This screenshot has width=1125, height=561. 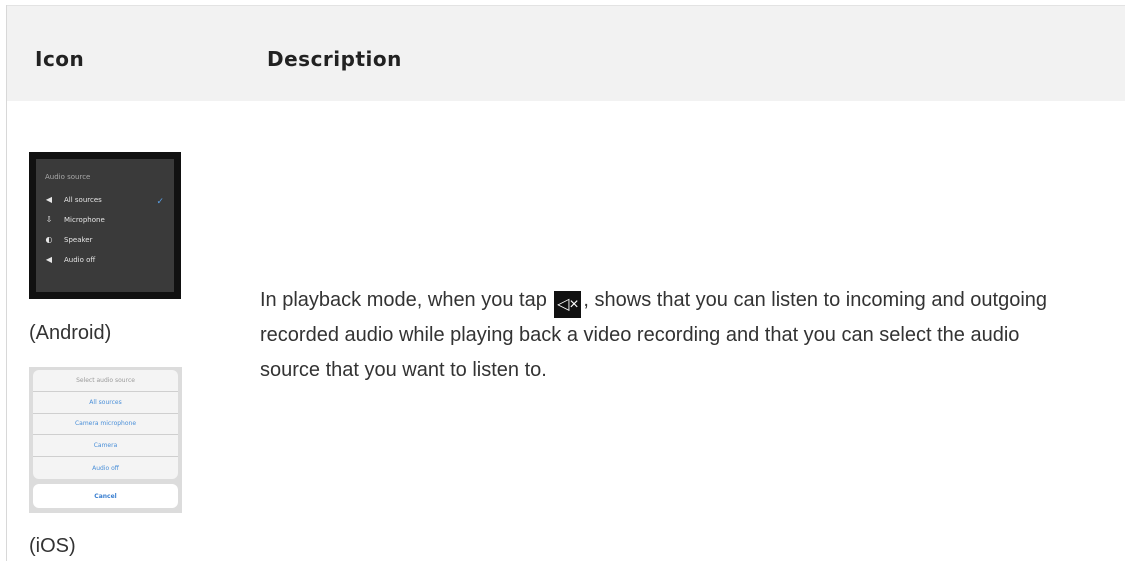 I want to click on ios-sheet-option: Camera, so click(x=105, y=446).